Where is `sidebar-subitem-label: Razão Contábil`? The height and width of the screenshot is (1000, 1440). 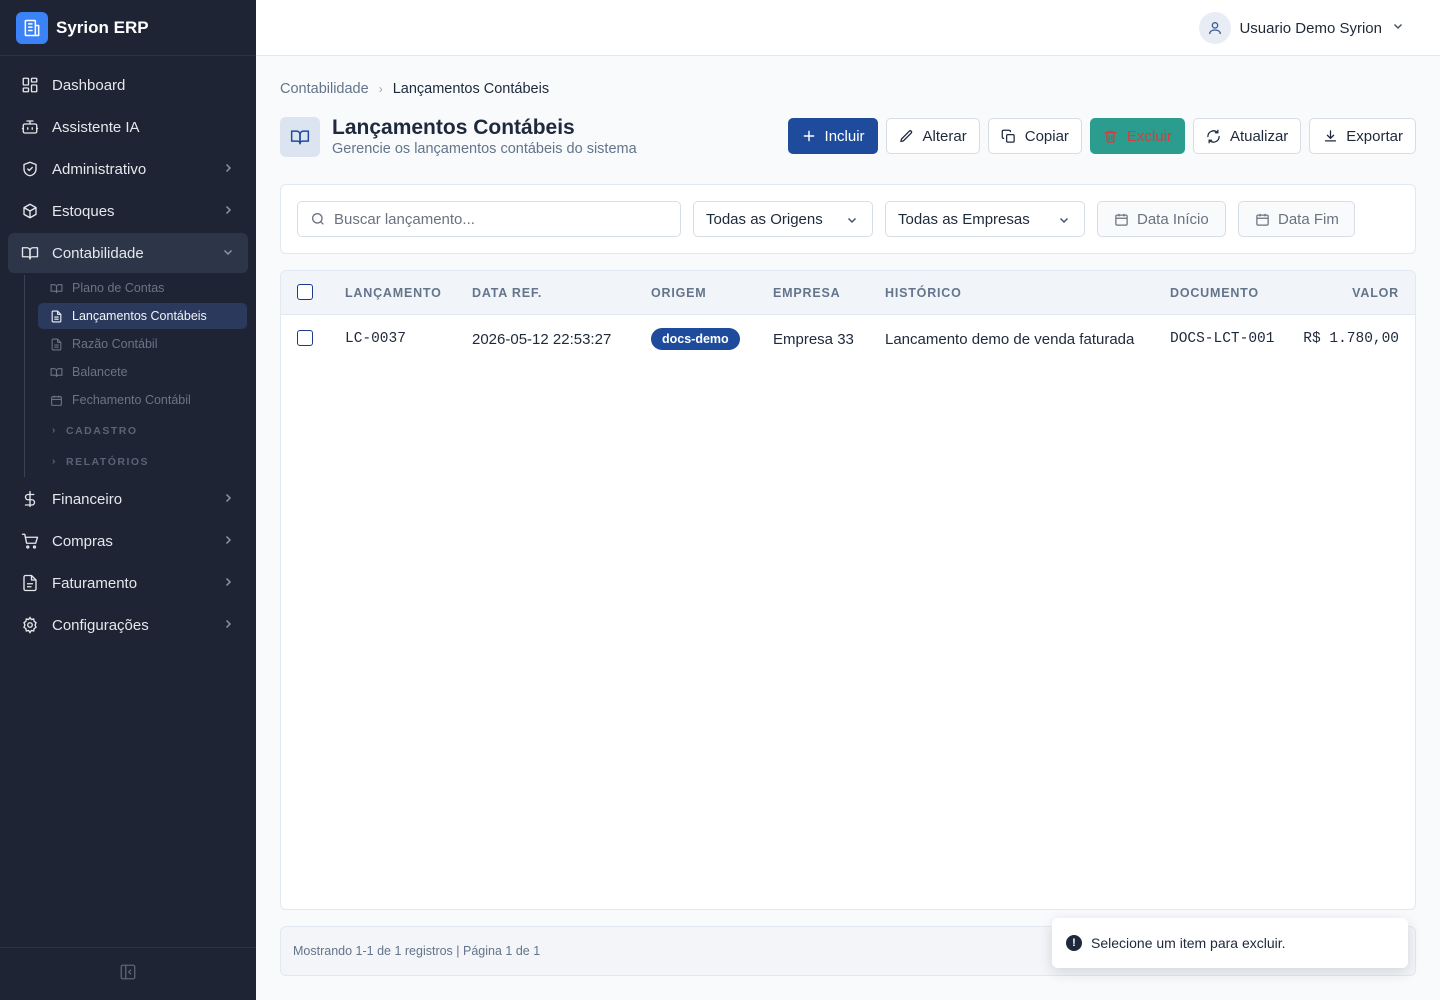 sidebar-subitem-label: Razão Contábil is located at coordinates (115, 344).